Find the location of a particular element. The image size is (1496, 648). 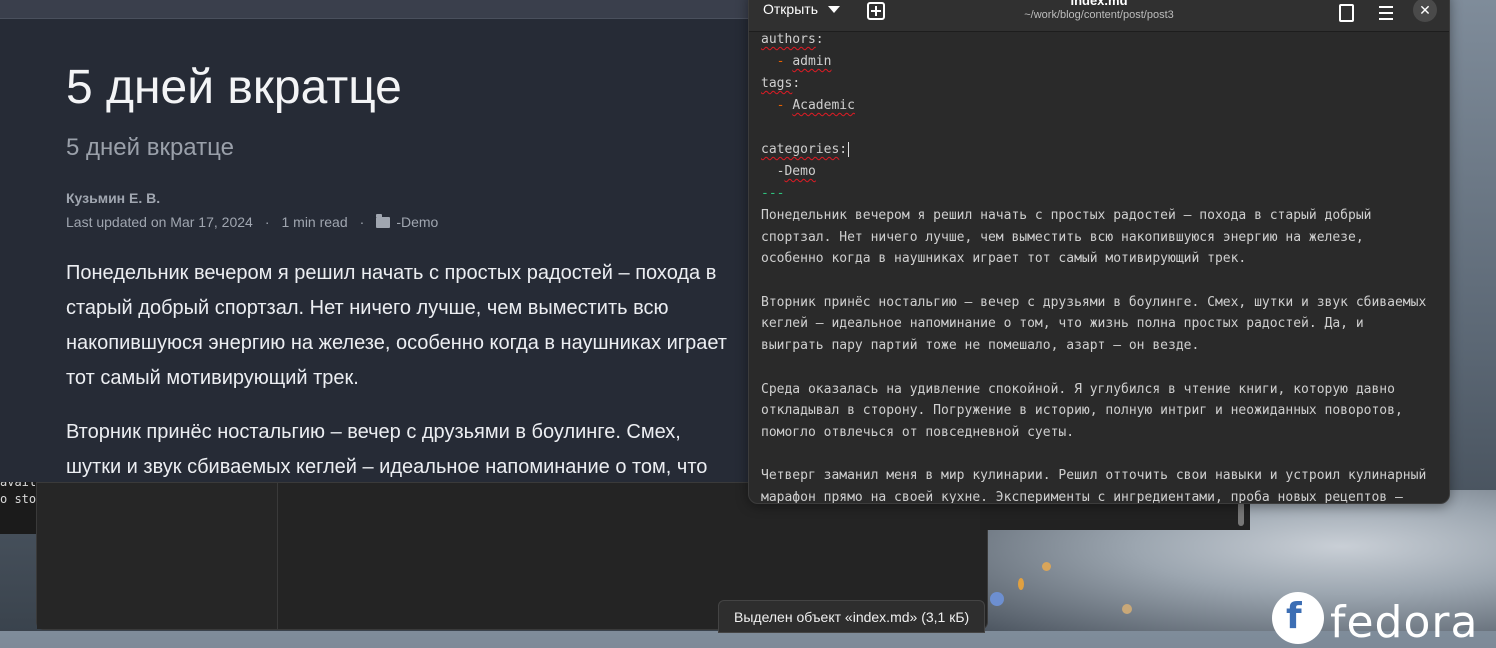

editor-line: --- is located at coordinates (773, 193).